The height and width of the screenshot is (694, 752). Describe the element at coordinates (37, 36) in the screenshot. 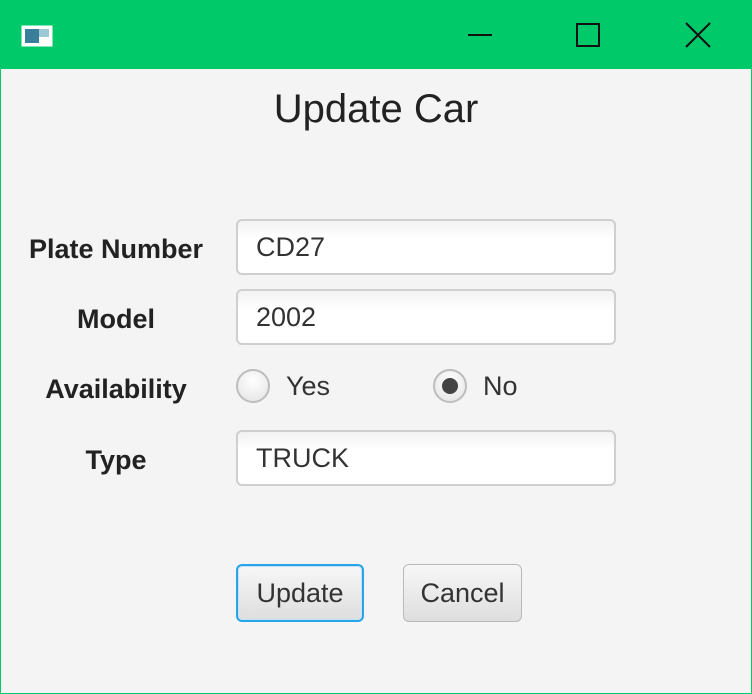

I see `app-window-icon` at that location.